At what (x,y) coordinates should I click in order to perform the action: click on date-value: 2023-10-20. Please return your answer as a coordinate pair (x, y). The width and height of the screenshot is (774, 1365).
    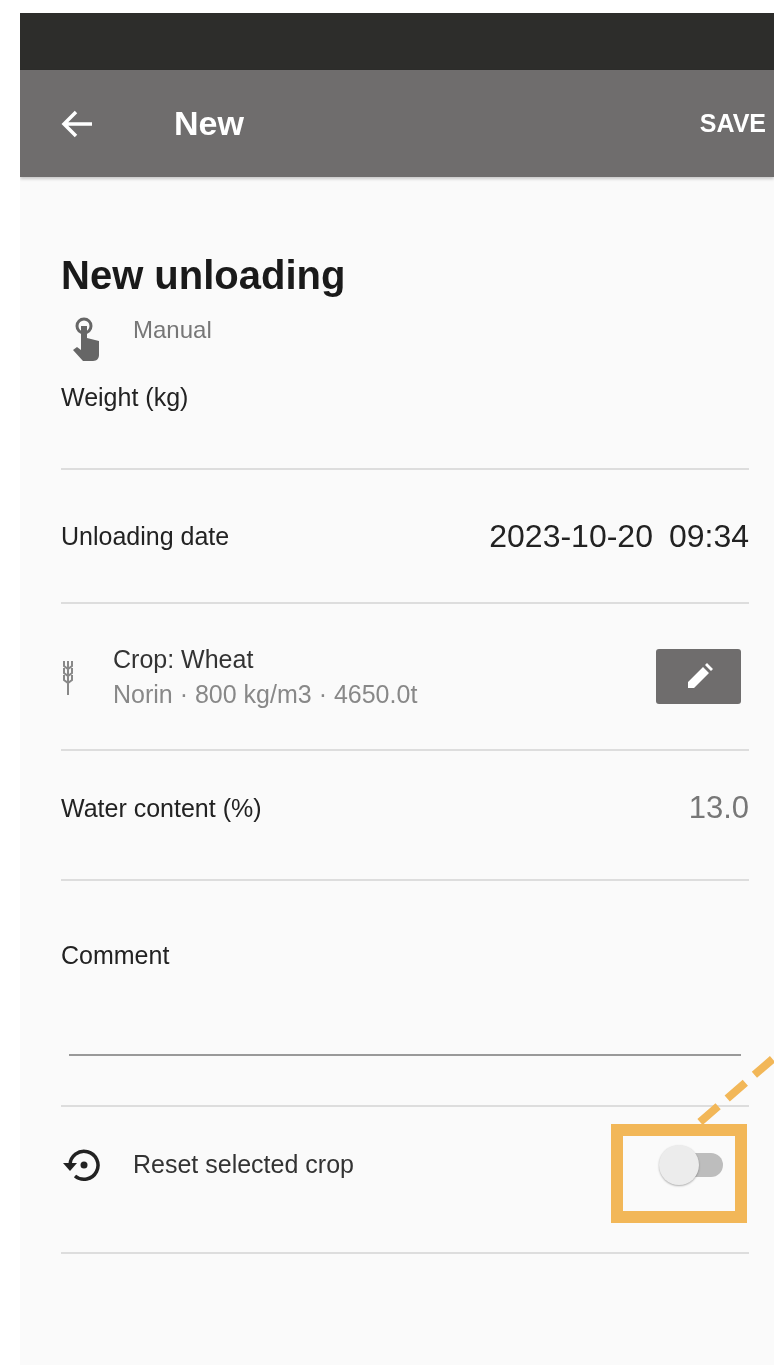
    Looking at the image, I should click on (571, 536).